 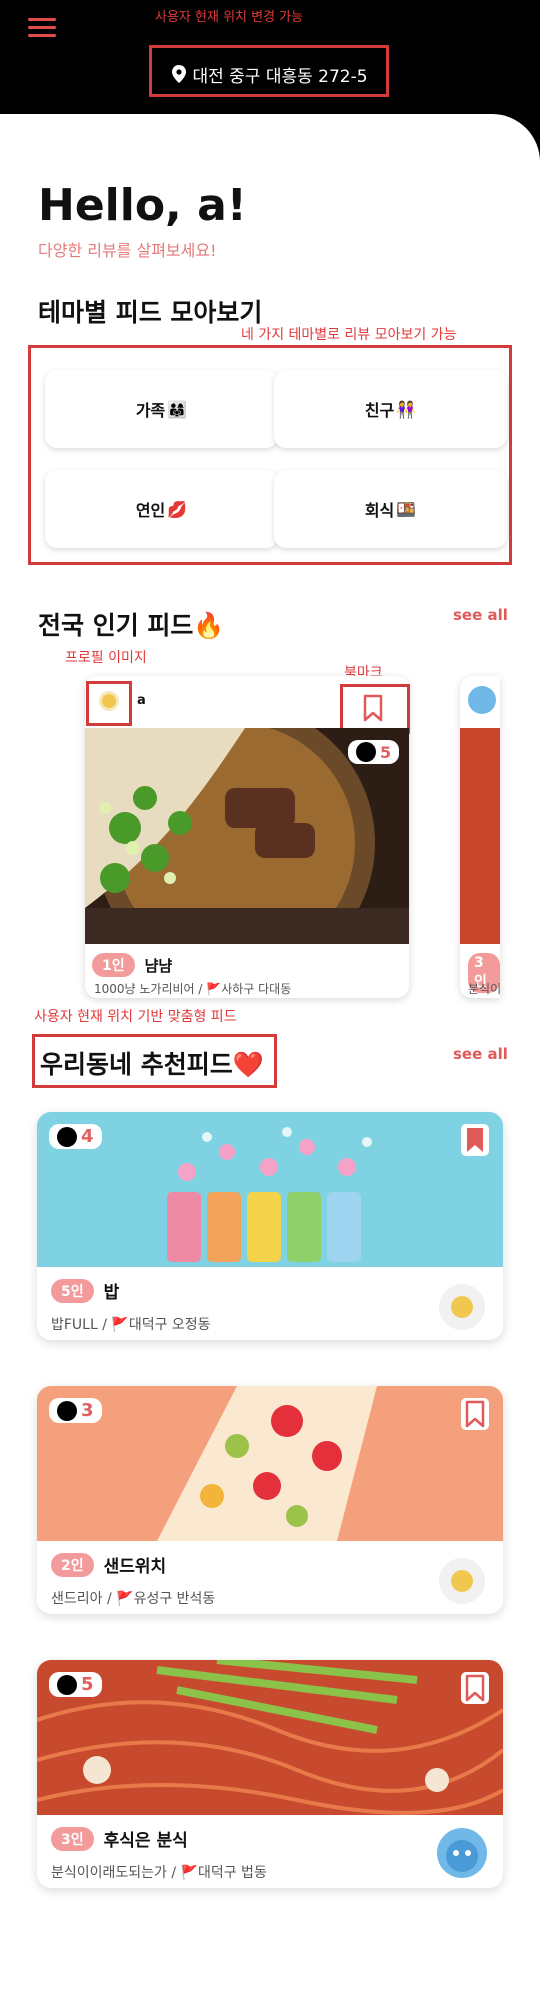 What do you see at coordinates (127, 250) in the screenshot?
I see `greeting-subtitle: 다양한 리뷰를 살펴보세요!` at bounding box center [127, 250].